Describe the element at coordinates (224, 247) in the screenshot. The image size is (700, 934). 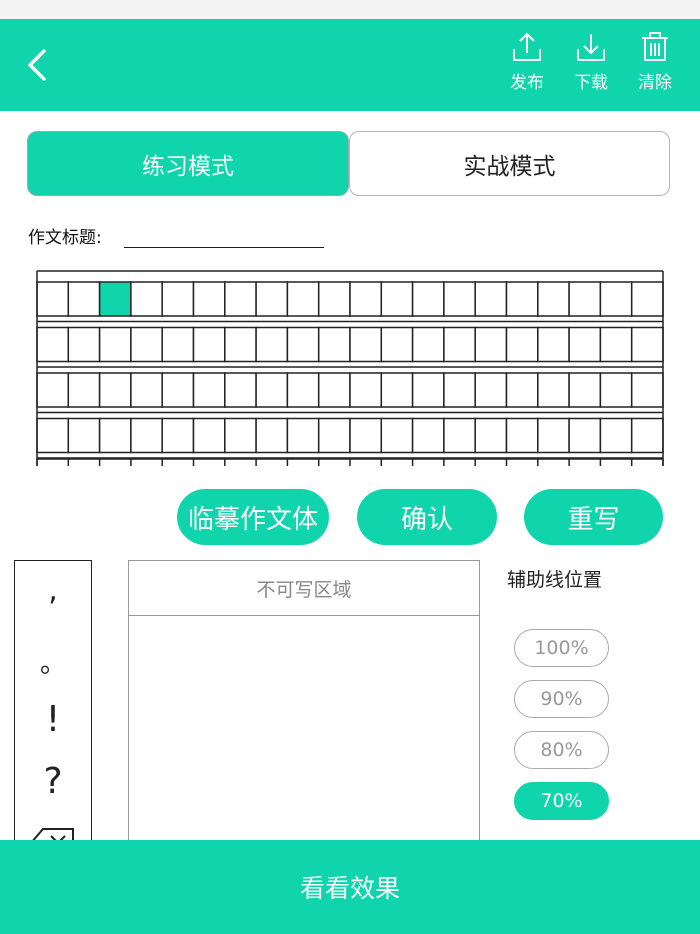
I see `essay-title-input` at that location.